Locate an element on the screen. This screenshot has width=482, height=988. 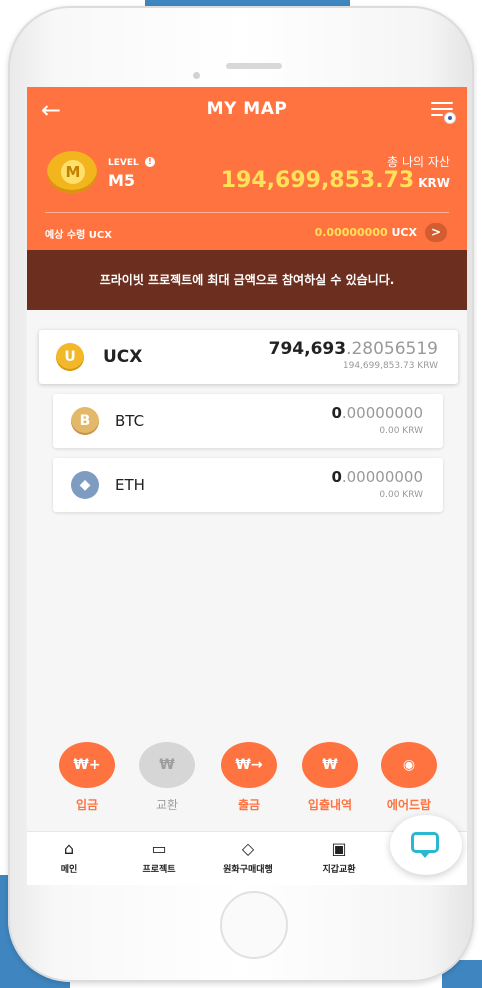
total-assets-value: 194,699,853.73 KRW is located at coordinates (335, 180).